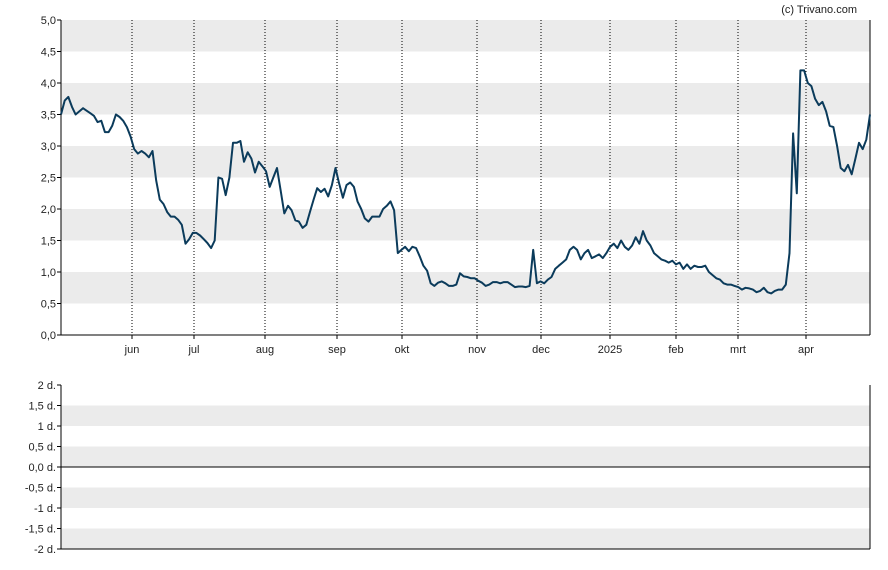 Image resolution: width=888 pixels, height=570 pixels. What do you see at coordinates (48, 84) in the screenshot?
I see `price-y-tick-label: 4,0` at bounding box center [48, 84].